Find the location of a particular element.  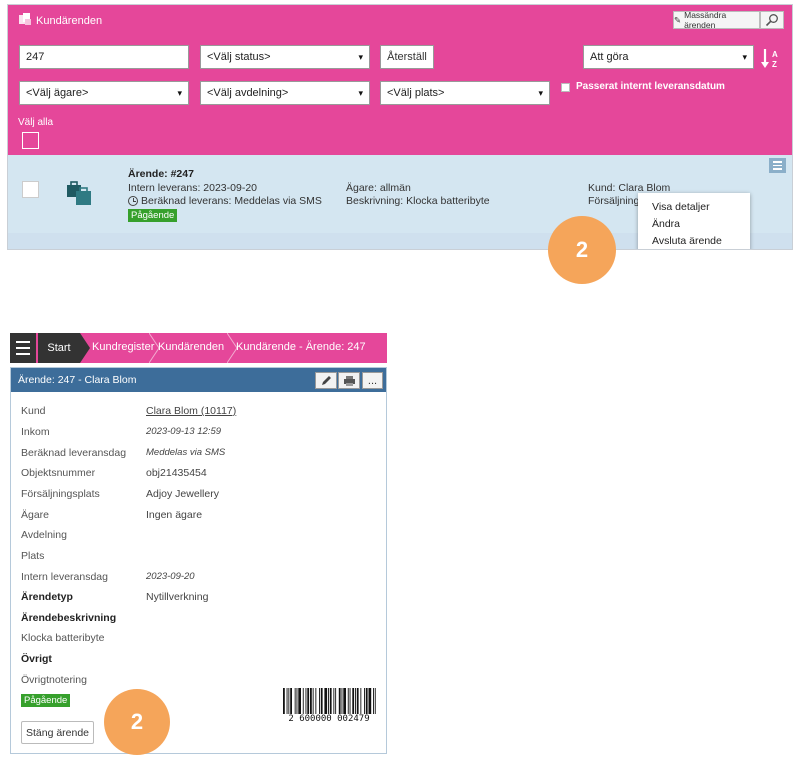

location-select: <Välj plats> ▾ is located at coordinates (465, 93).